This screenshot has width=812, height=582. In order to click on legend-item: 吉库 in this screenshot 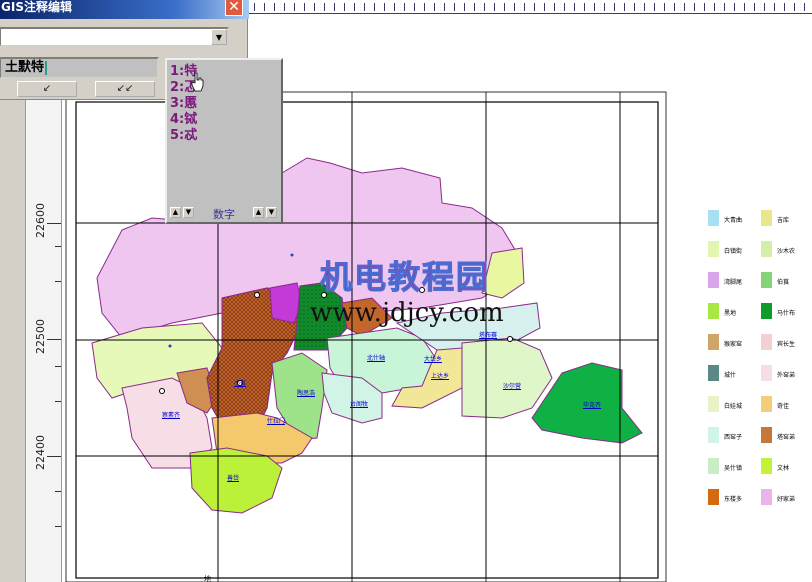, I will do `click(786, 218)`.